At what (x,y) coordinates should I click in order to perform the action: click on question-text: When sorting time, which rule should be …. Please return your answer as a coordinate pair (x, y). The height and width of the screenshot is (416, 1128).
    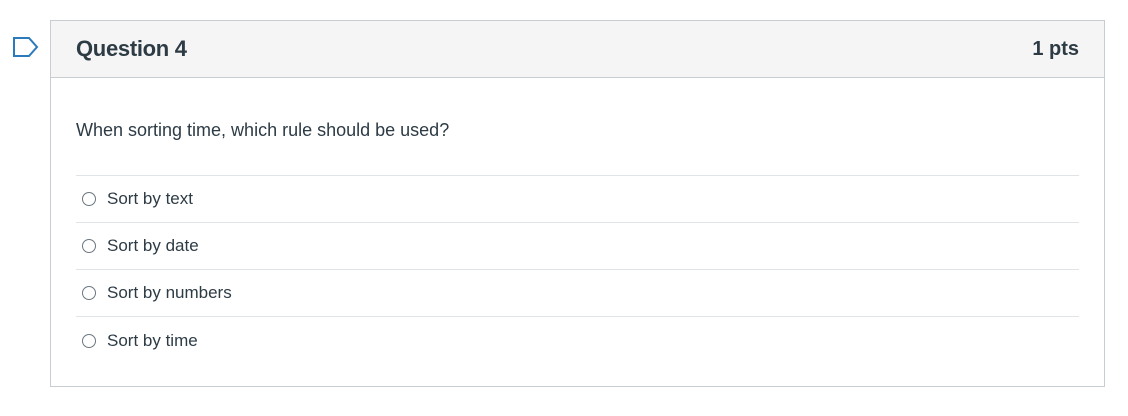
    Looking at the image, I should click on (263, 130).